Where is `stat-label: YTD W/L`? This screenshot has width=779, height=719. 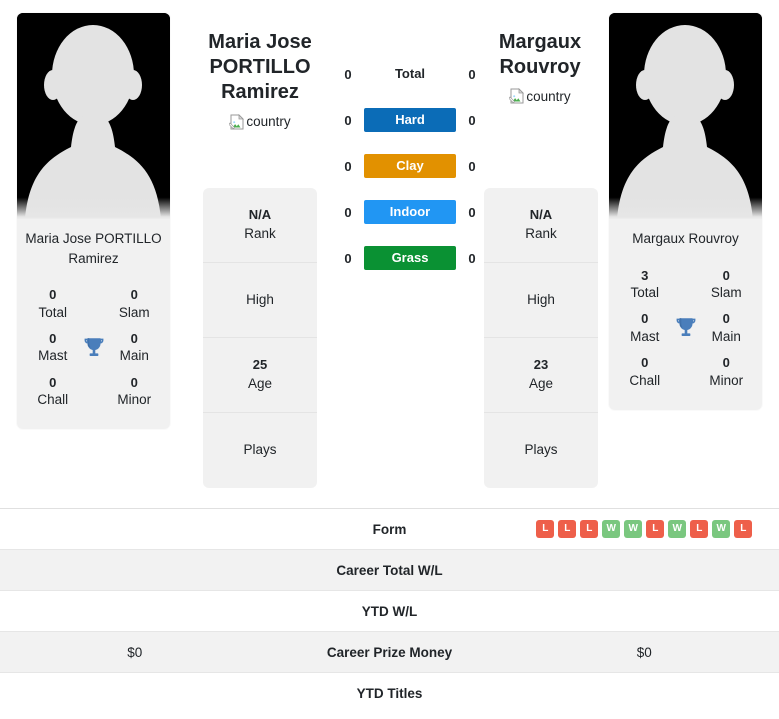 stat-label: YTD W/L is located at coordinates (389, 611).